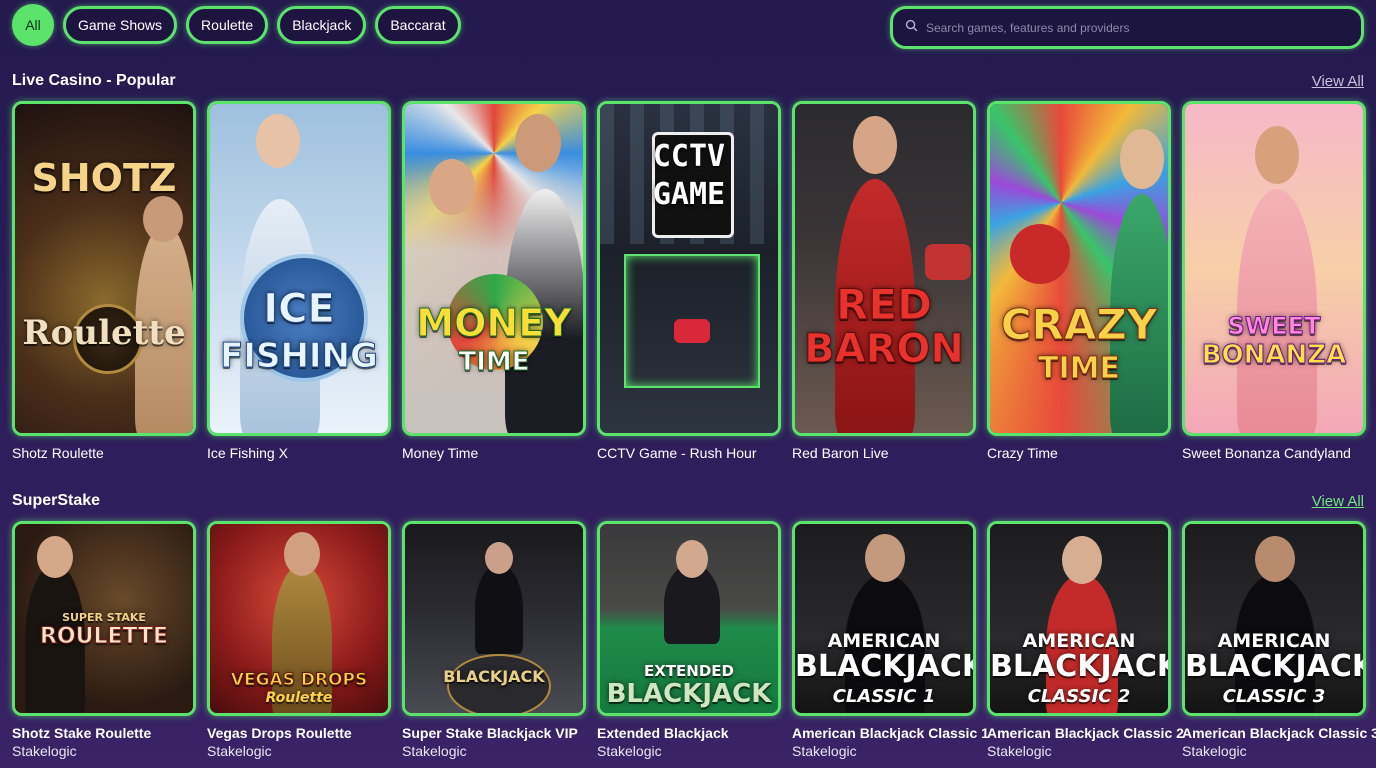 This screenshot has height=768, width=1376. Describe the element at coordinates (689, 618) in the screenshot. I see `game-thumbnail: EXTENDED BLACKJACK` at that location.